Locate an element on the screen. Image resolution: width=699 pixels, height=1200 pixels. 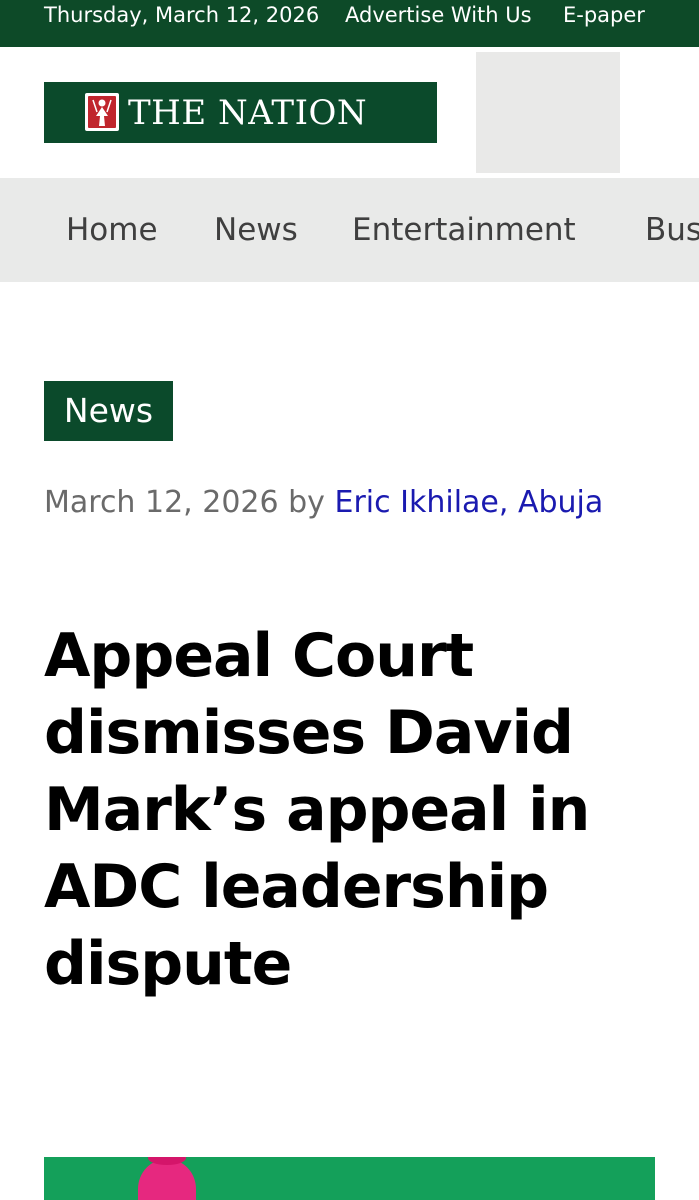
site-logo: THE NATION is located at coordinates (240, 112).